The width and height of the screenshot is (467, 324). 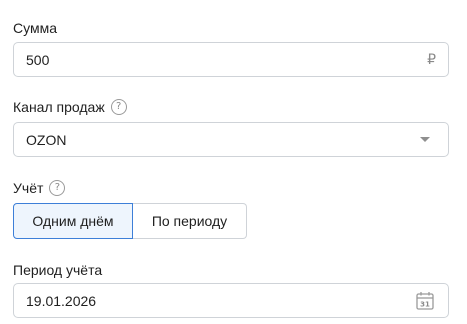 I want to click on option-by-period: По периоду, so click(x=190, y=221).